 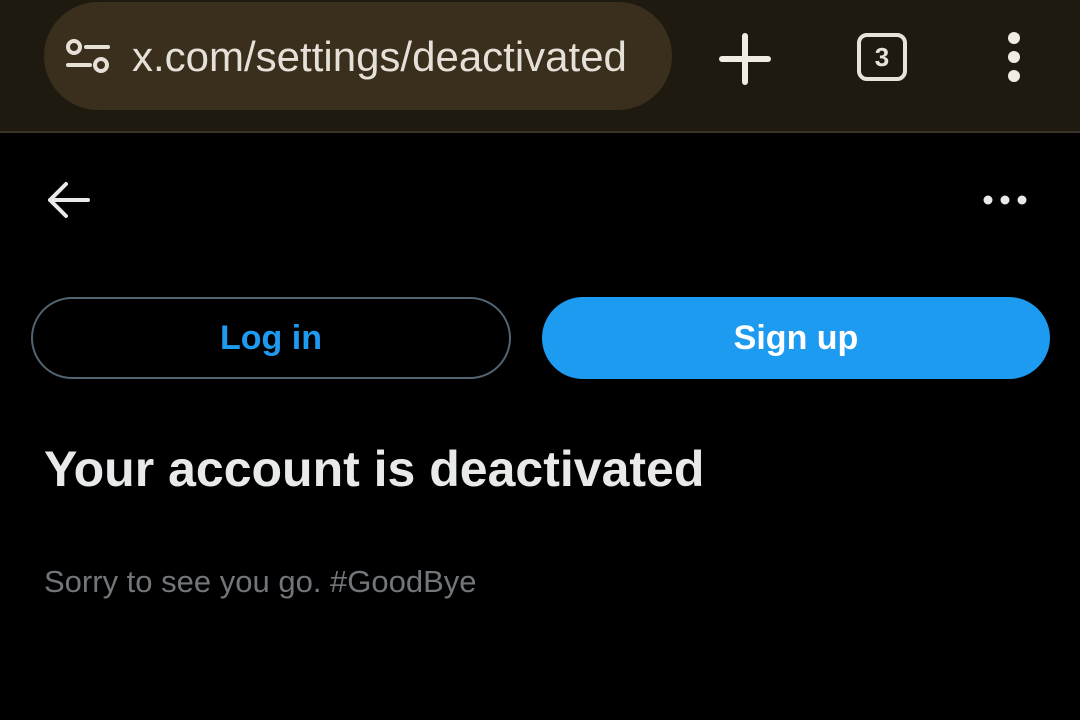 What do you see at coordinates (88, 56) in the screenshot?
I see `tune-icon` at bounding box center [88, 56].